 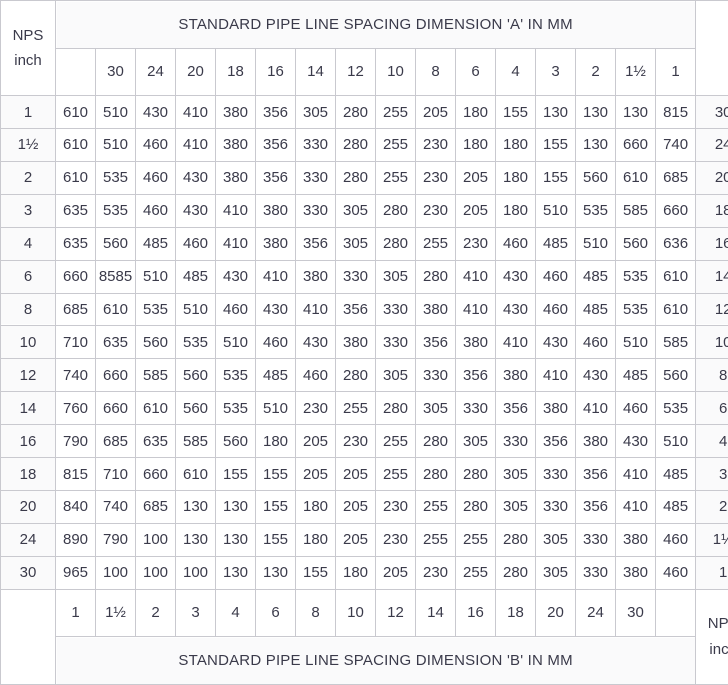 What do you see at coordinates (28, 375) in the screenshot?
I see `row-label-left: 12` at bounding box center [28, 375].